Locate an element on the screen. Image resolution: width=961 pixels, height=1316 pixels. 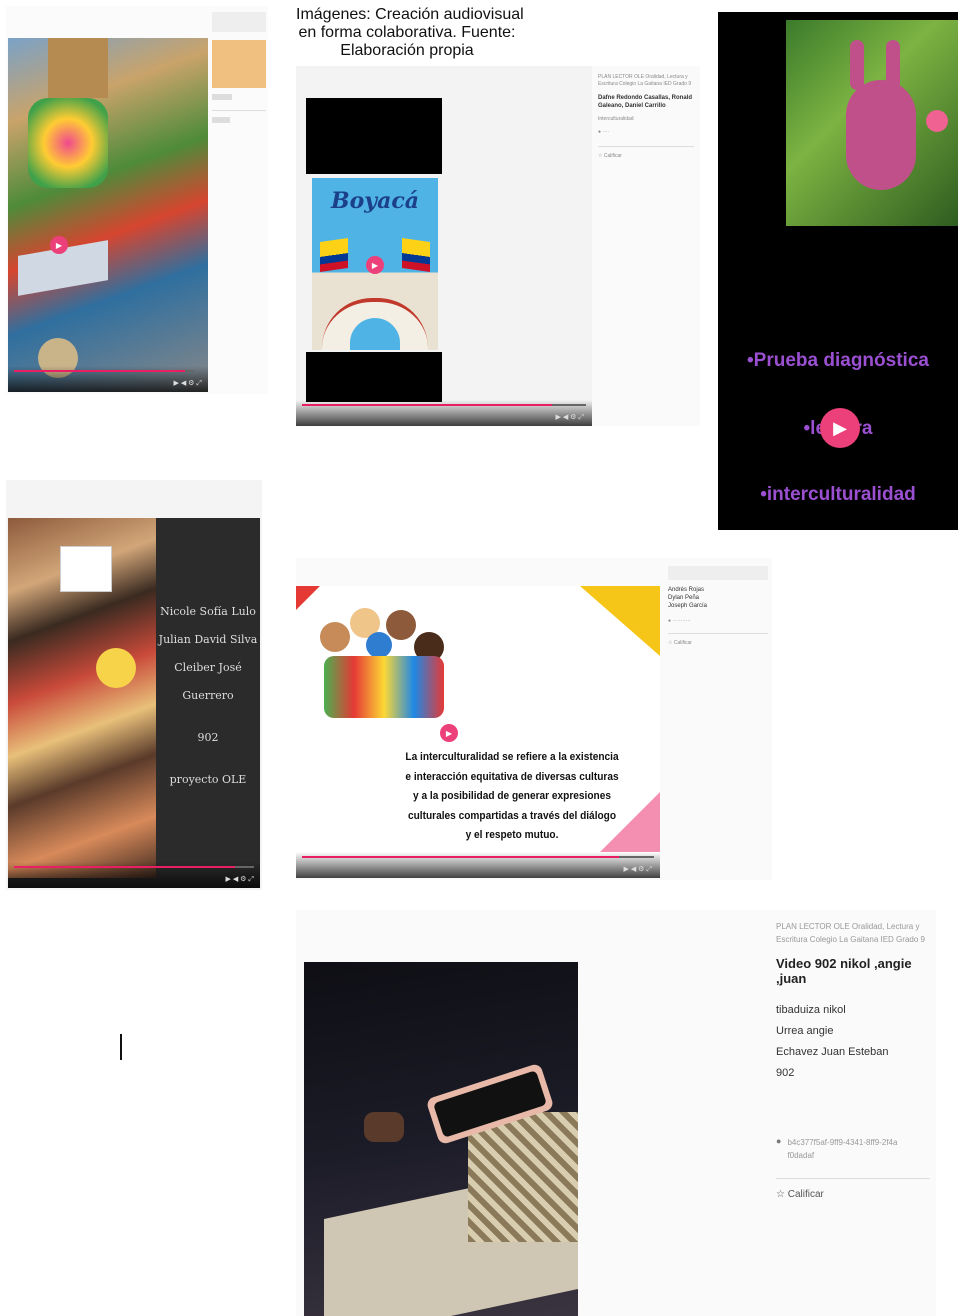
globe-shape is located at coordinates (379, 645).